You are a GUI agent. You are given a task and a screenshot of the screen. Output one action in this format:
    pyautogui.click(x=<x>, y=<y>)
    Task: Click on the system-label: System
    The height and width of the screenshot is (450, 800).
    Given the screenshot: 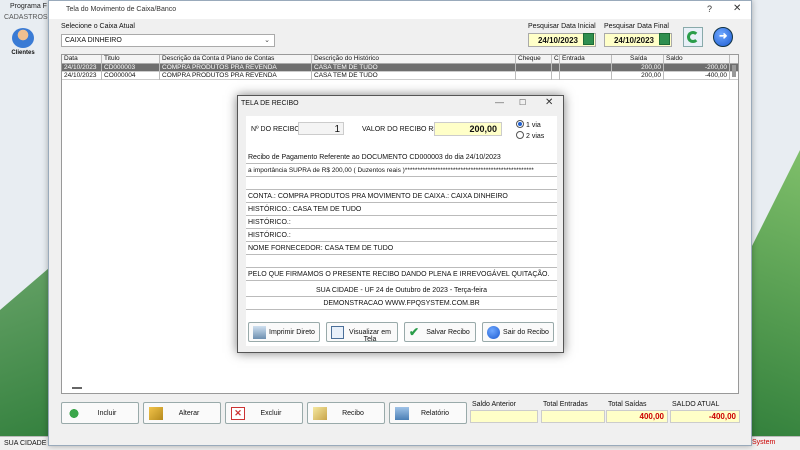 What is the action you would take?
    pyautogui.click(x=764, y=442)
    